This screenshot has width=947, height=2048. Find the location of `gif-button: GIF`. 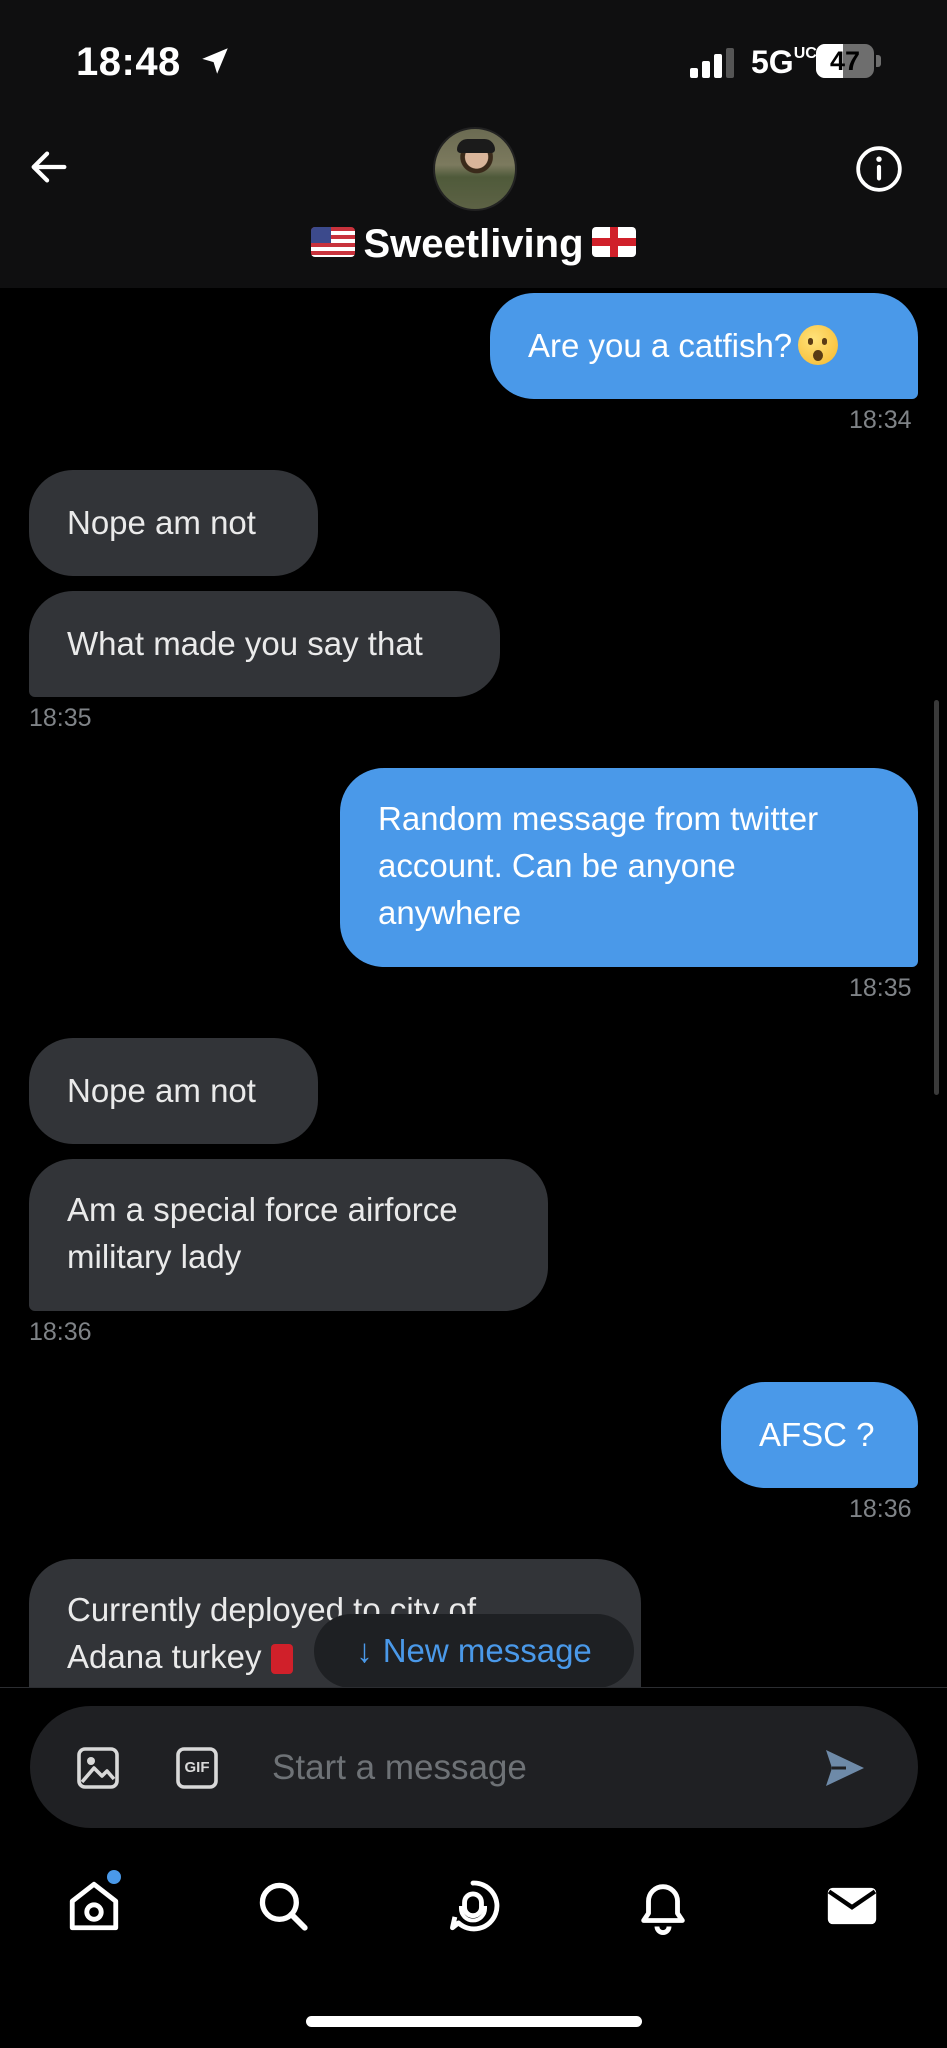

gif-button: GIF is located at coordinates (197, 1768).